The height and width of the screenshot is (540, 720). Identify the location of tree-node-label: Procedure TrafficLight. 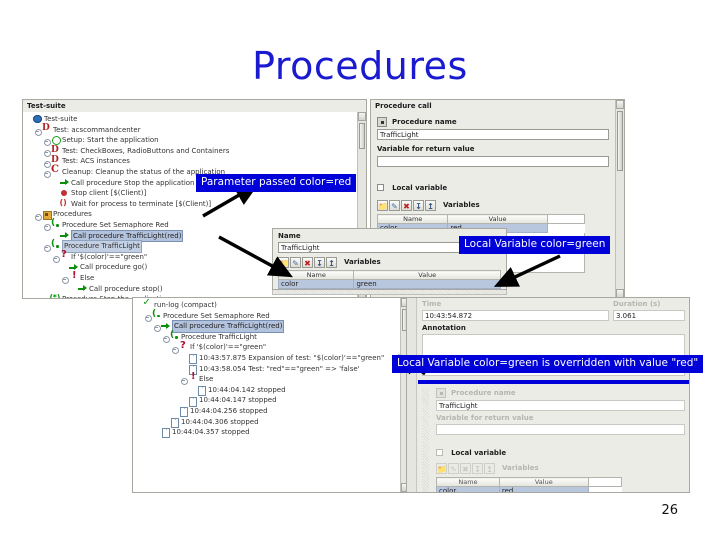
(219, 336).